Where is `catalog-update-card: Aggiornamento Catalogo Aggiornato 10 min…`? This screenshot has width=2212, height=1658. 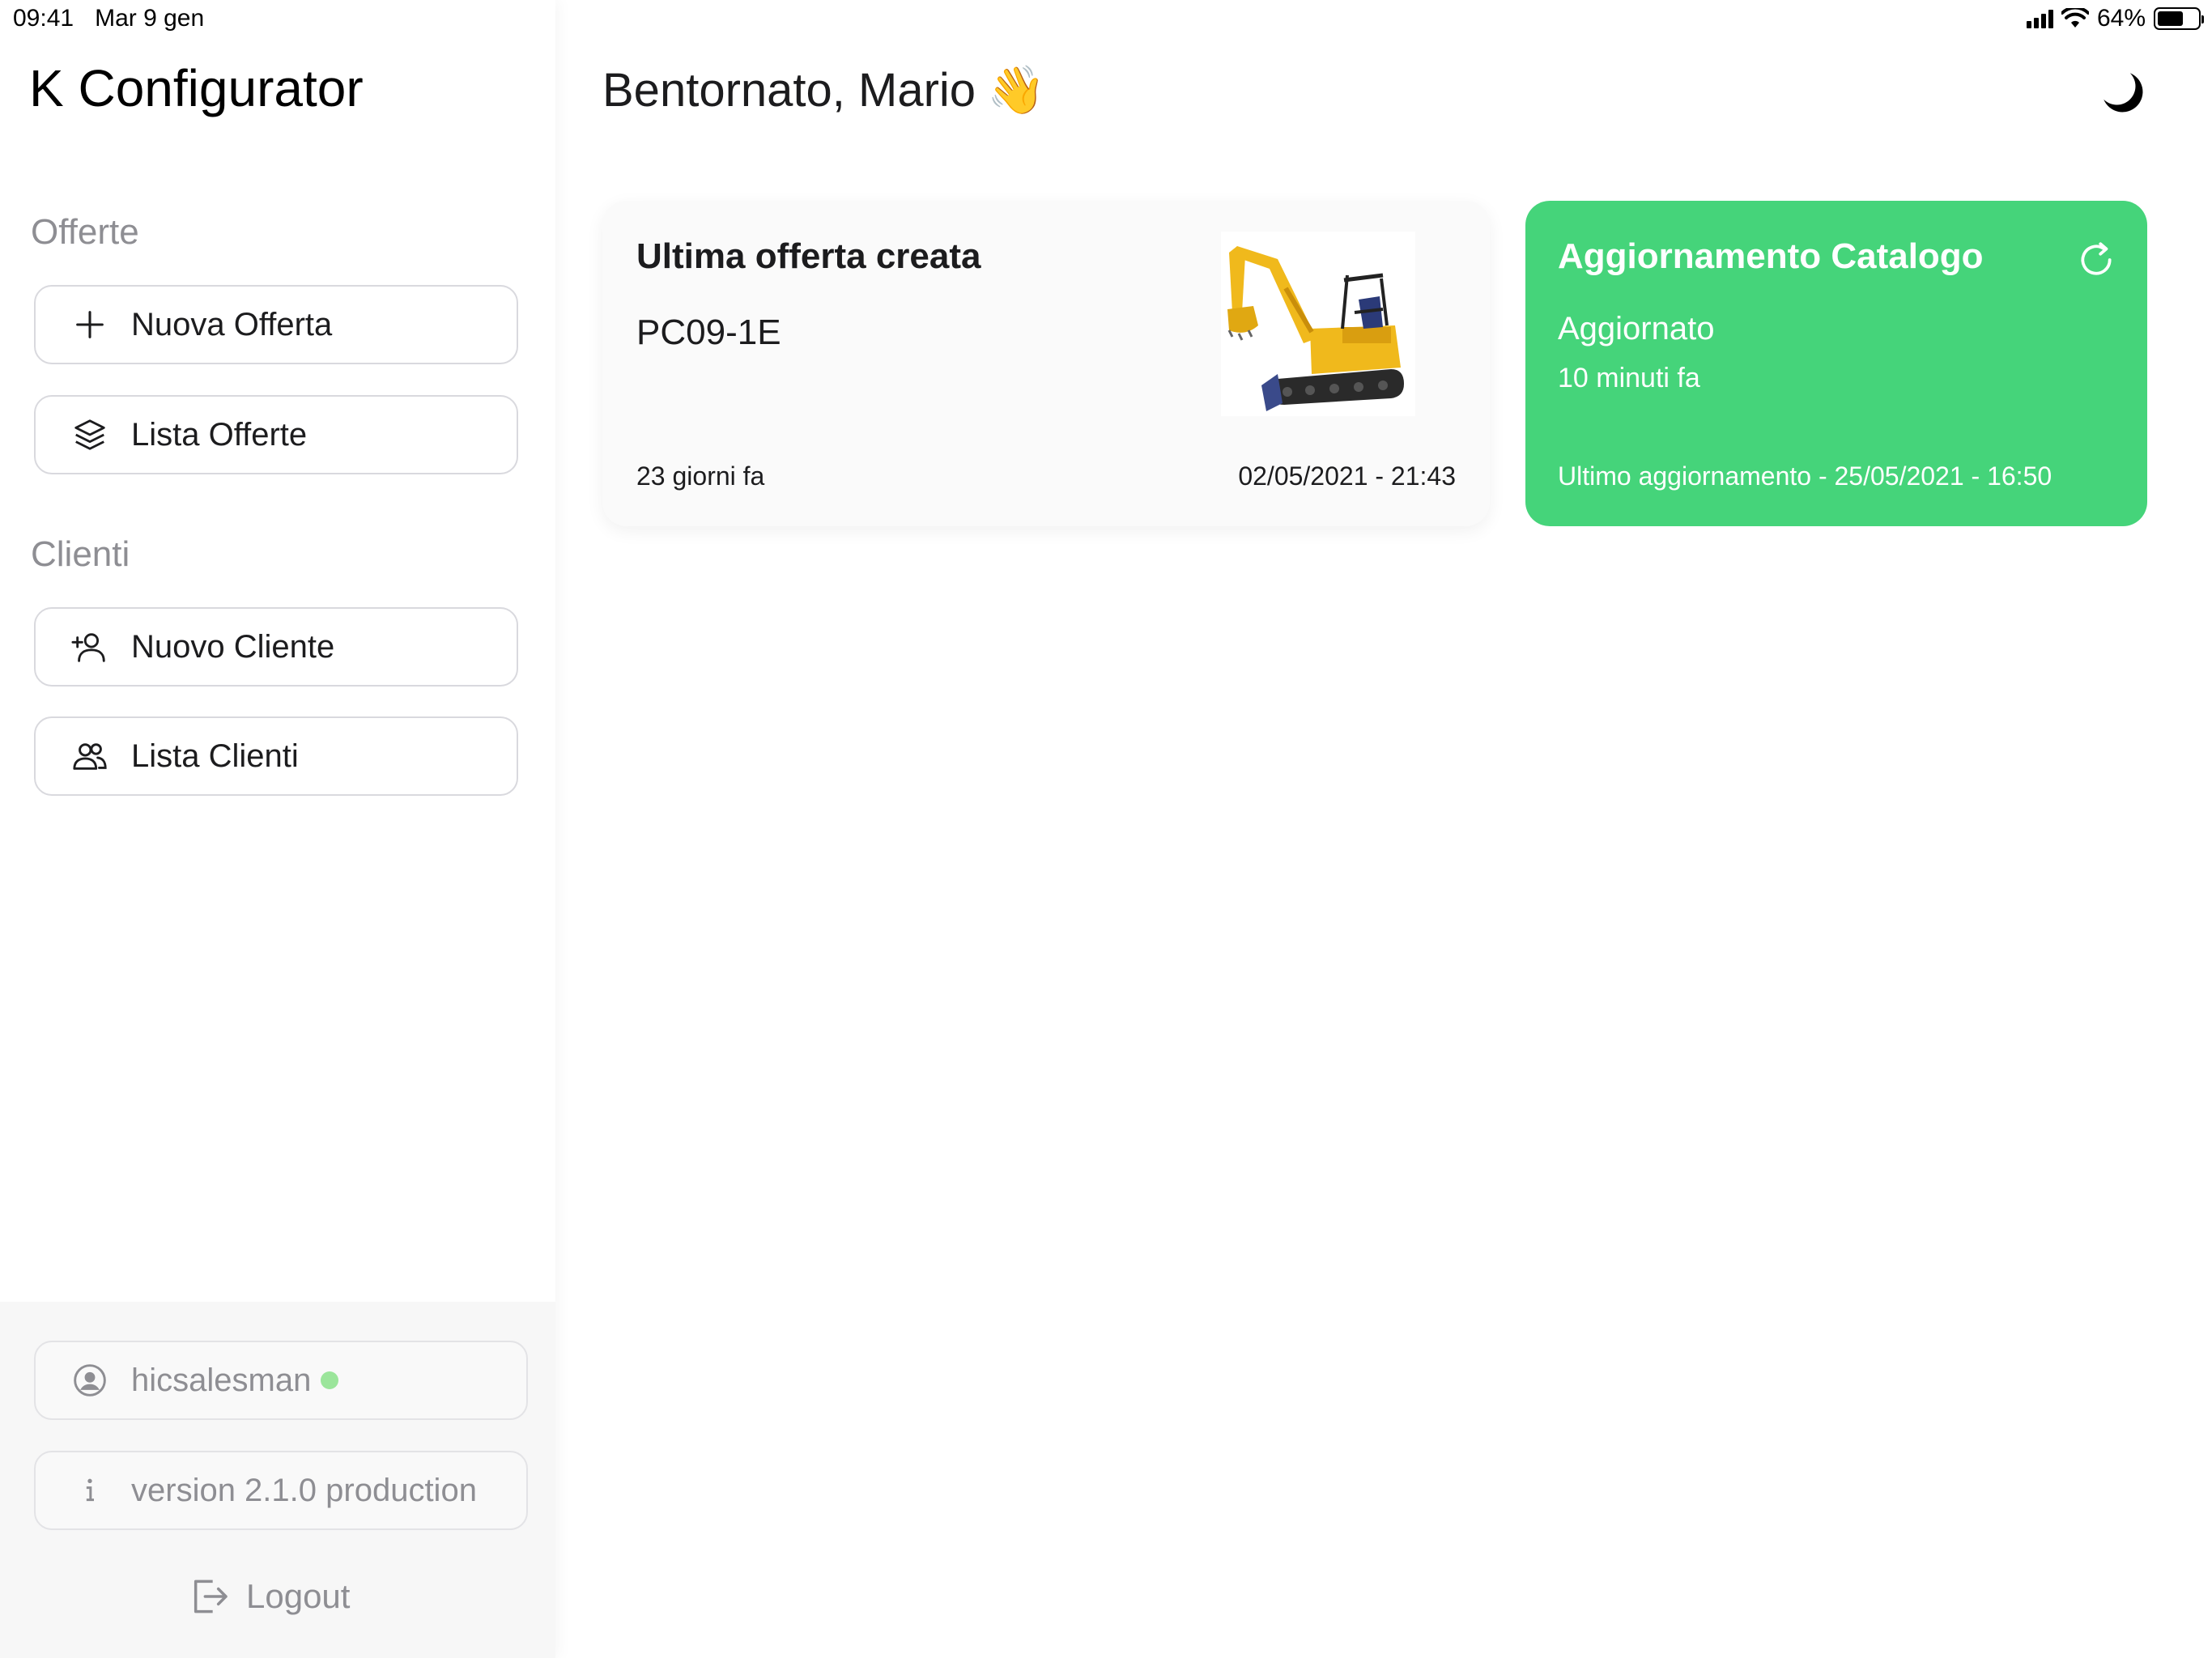 catalog-update-card: Aggiornamento Catalogo Aggiornato 10 min… is located at coordinates (1836, 363).